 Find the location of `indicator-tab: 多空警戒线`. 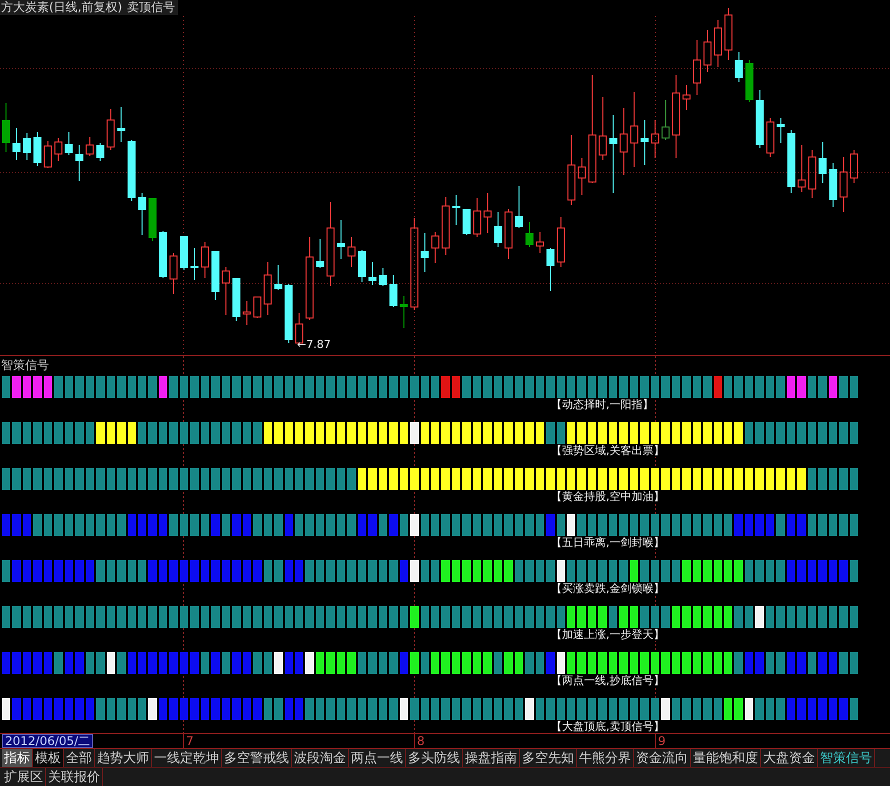

indicator-tab: 多空警戒线 is located at coordinates (257, 758).